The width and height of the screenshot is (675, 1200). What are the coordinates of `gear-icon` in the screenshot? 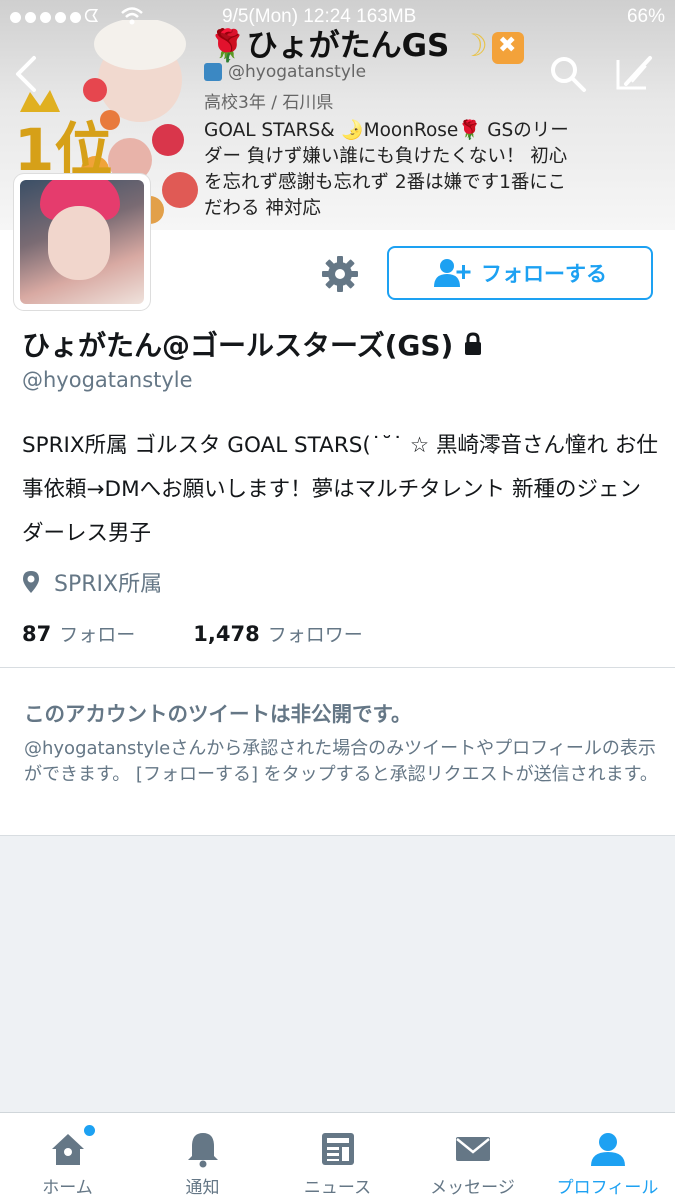 It's located at (340, 274).